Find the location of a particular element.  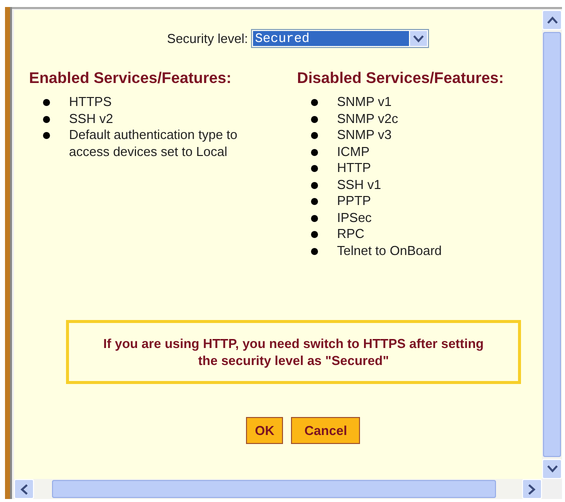

list-item: SNMP v3 is located at coordinates (365, 135).